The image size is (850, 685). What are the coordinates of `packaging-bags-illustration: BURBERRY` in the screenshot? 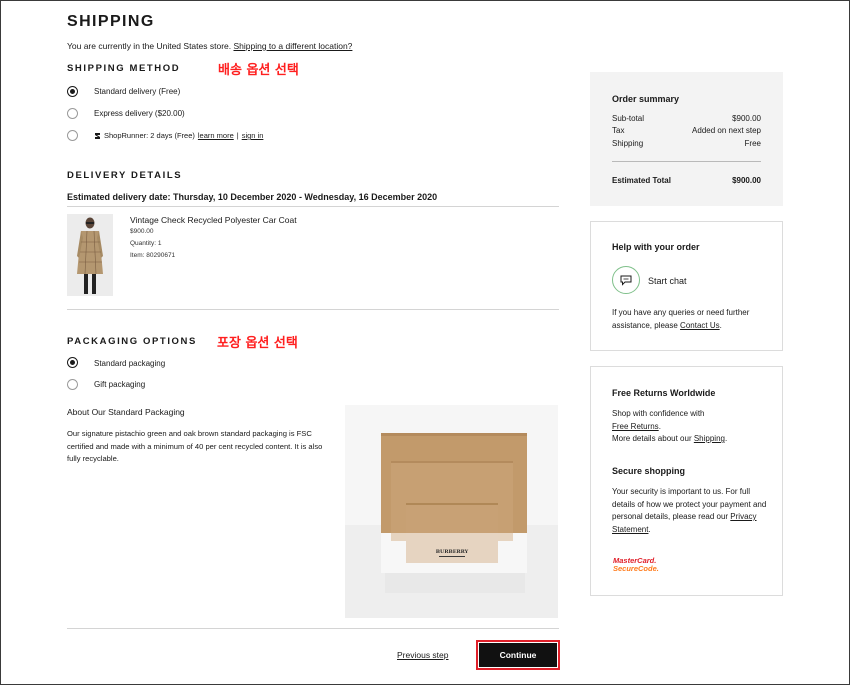 It's located at (451, 511).